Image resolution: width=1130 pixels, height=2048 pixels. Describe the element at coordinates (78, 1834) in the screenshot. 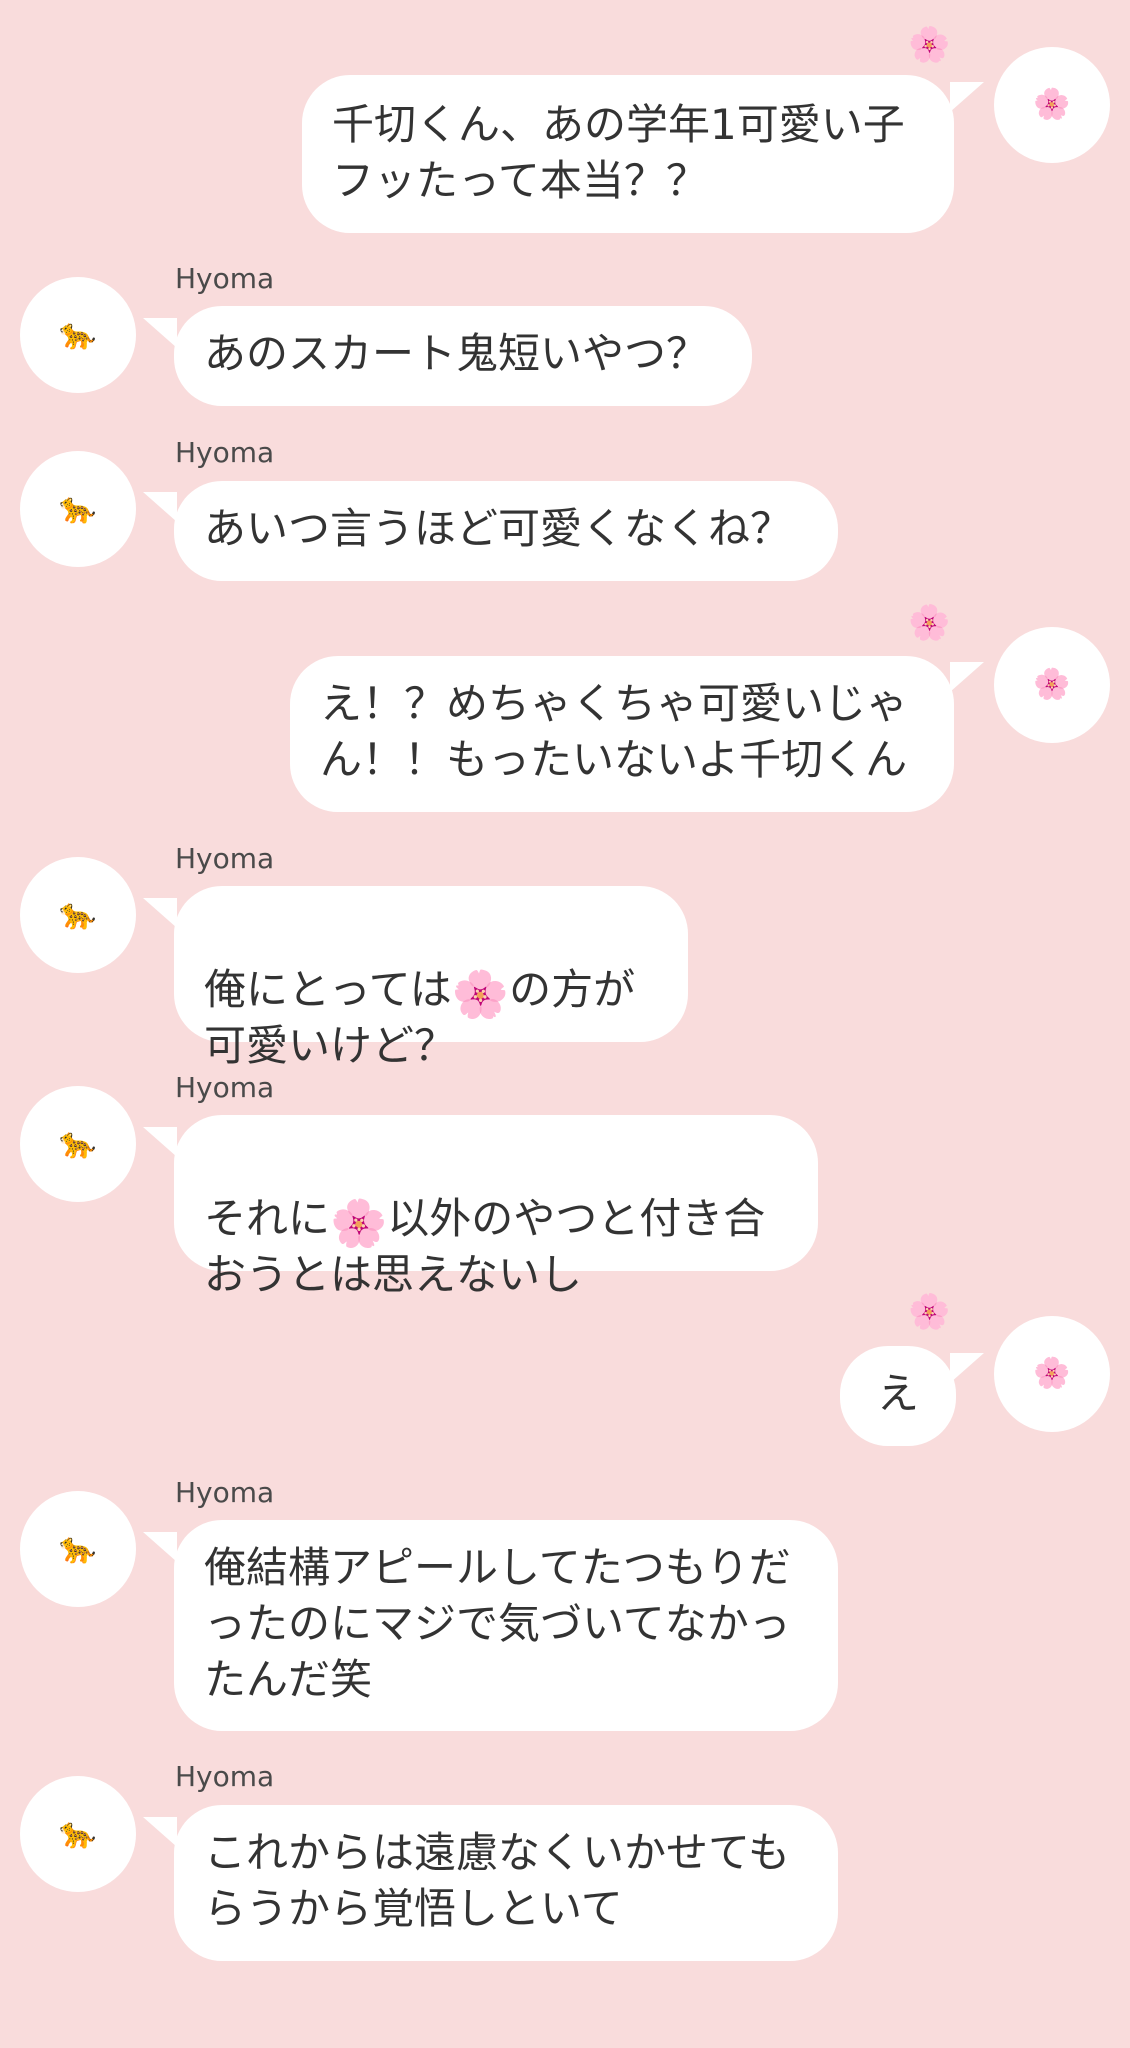

I see `avatar-leopard-icon: 🐆` at that location.